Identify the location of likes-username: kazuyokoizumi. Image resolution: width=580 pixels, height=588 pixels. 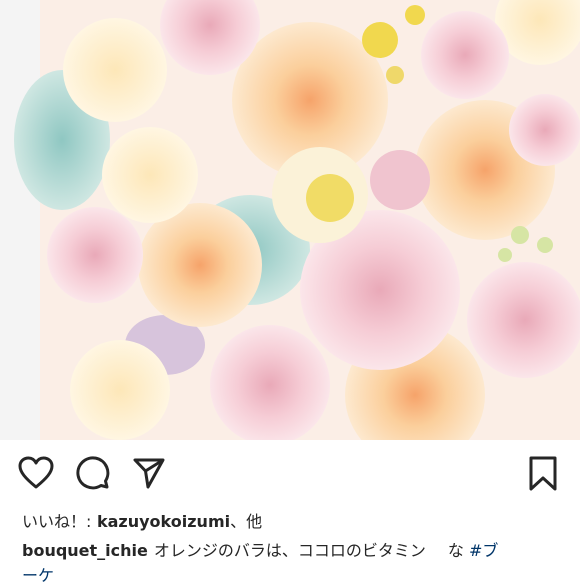
(163, 521).